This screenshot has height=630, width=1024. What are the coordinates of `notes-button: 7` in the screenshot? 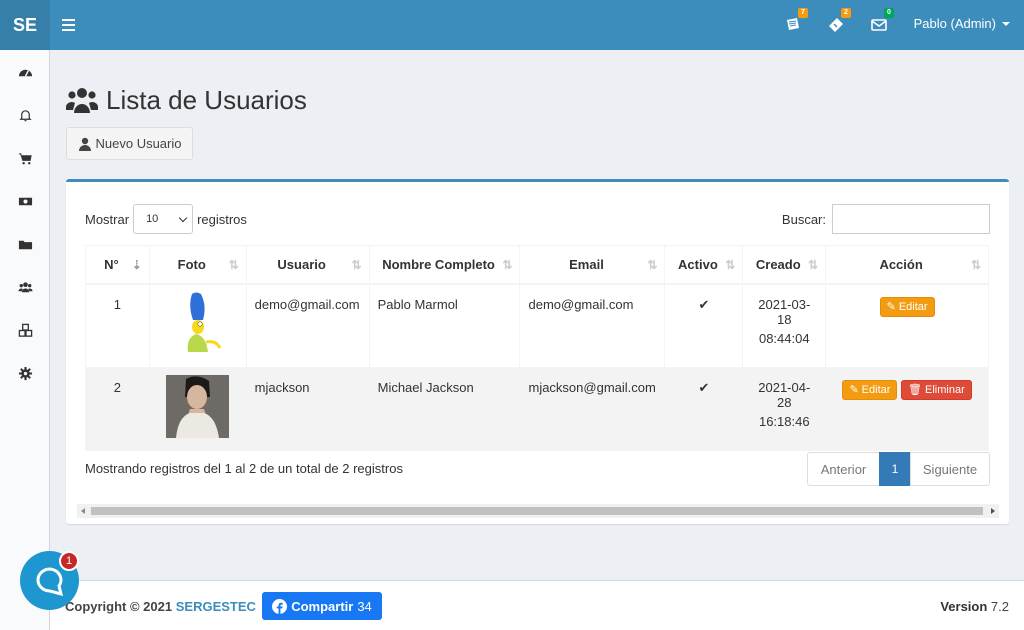 It's located at (796, 21).